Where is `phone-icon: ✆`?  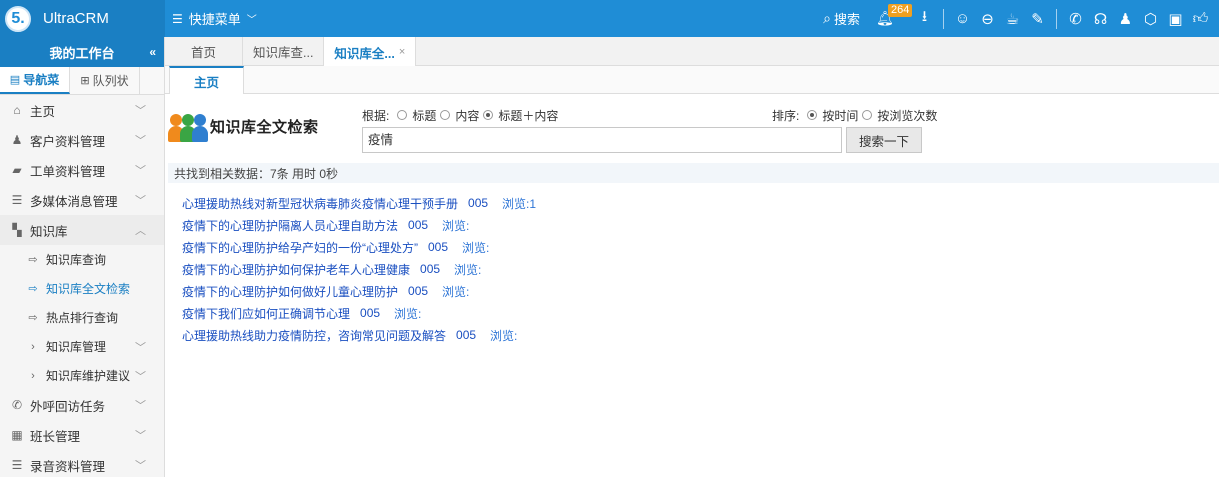
phone-icon: ✆ is located at coordinates (1075, 18).